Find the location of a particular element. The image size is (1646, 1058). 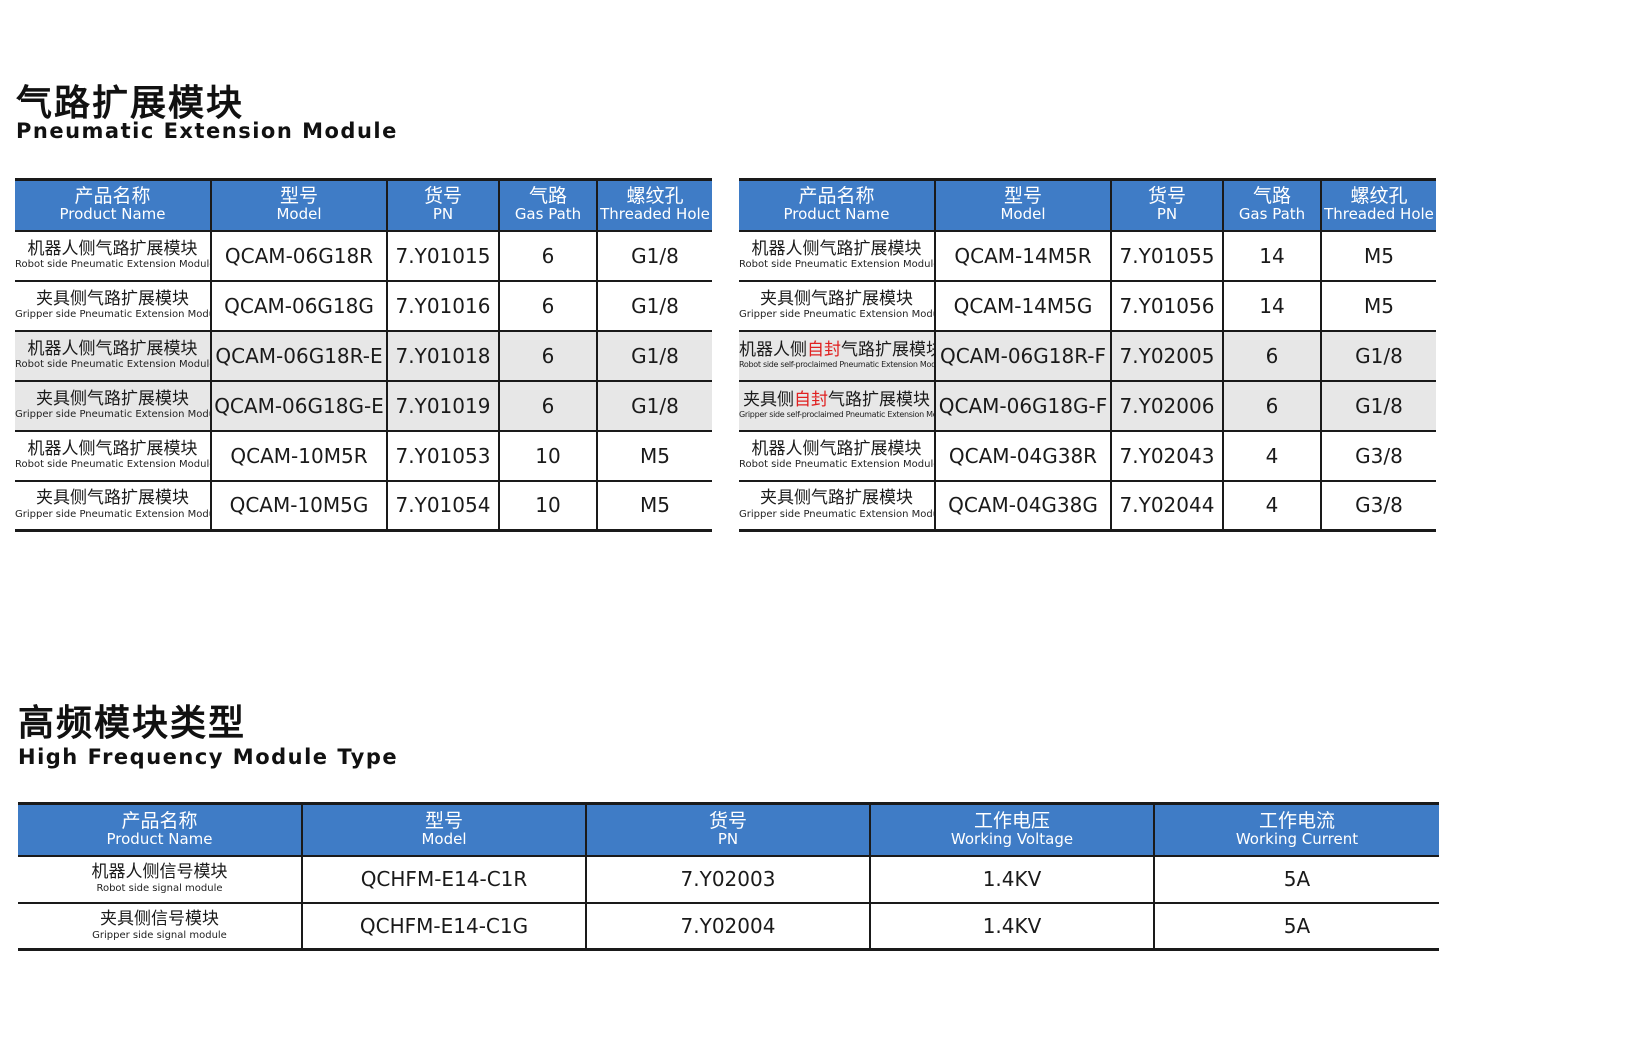

model-cell: QCAM-04G38G is located at coordinates (1022, 505).